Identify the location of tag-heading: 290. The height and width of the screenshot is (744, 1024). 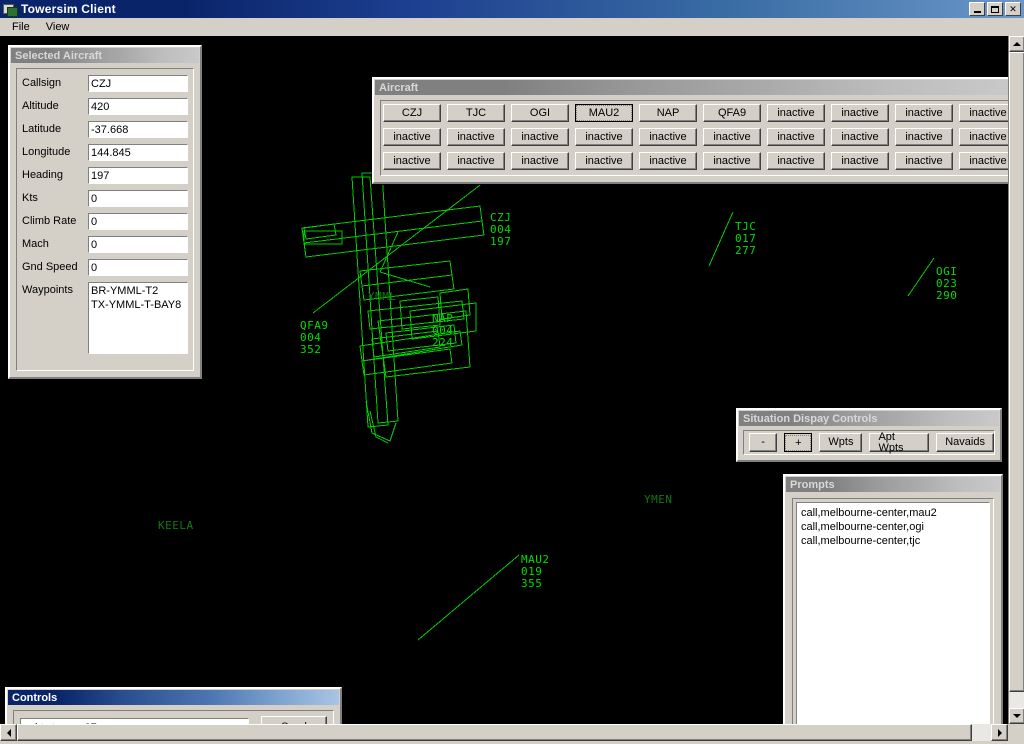
(947, 295).